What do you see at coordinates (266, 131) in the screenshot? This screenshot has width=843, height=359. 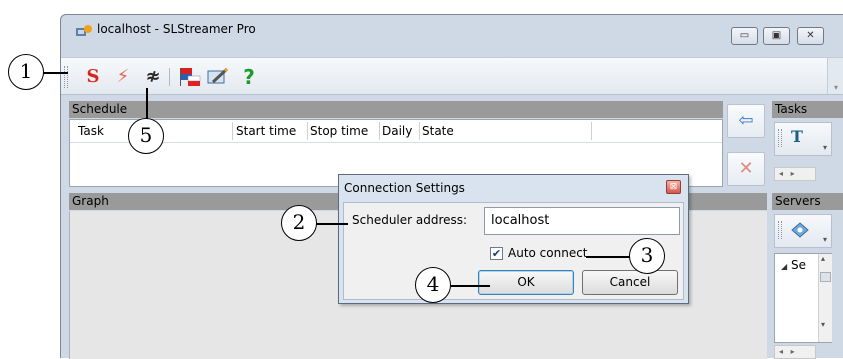 I see `col-start-time: Start time` at bounding box center [266, 131].